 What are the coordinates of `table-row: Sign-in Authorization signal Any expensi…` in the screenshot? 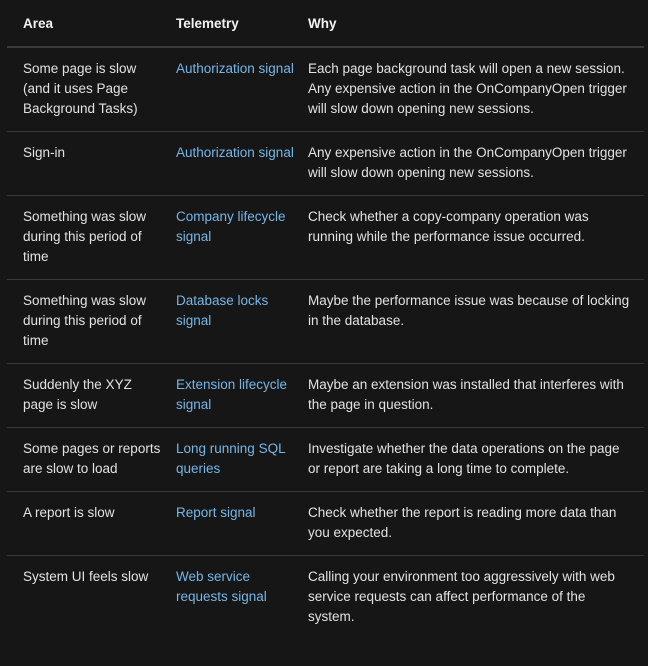 It's located at (325, 163).